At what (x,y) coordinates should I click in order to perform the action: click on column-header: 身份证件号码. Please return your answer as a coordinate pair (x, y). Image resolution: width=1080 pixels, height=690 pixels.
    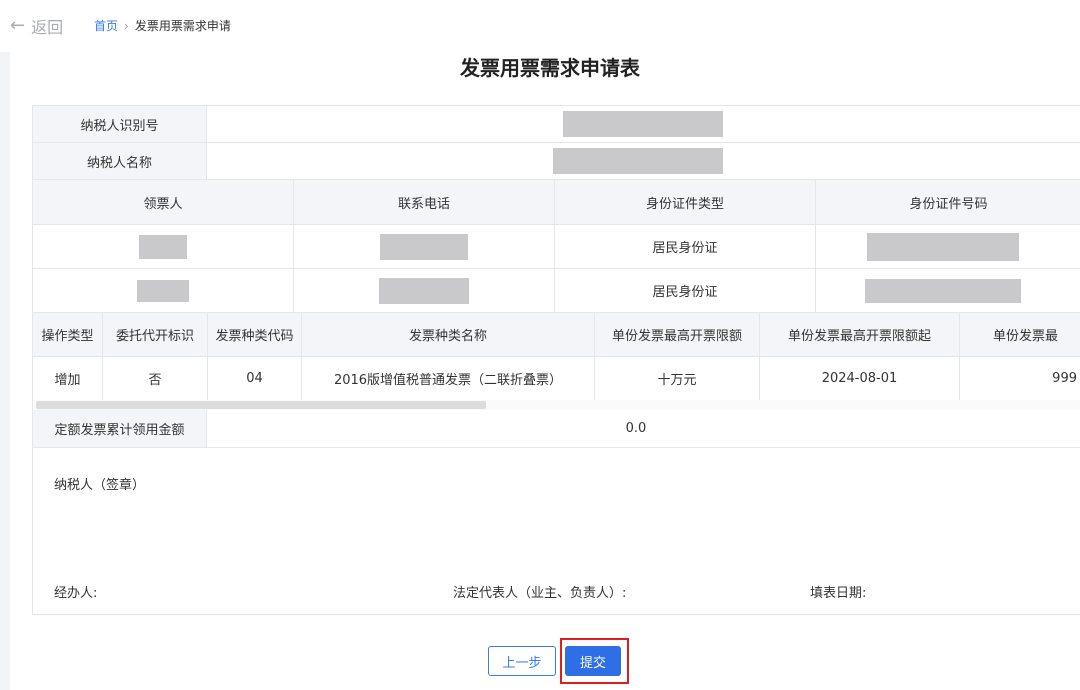
    Looking at the image, I should click on (948, 202).